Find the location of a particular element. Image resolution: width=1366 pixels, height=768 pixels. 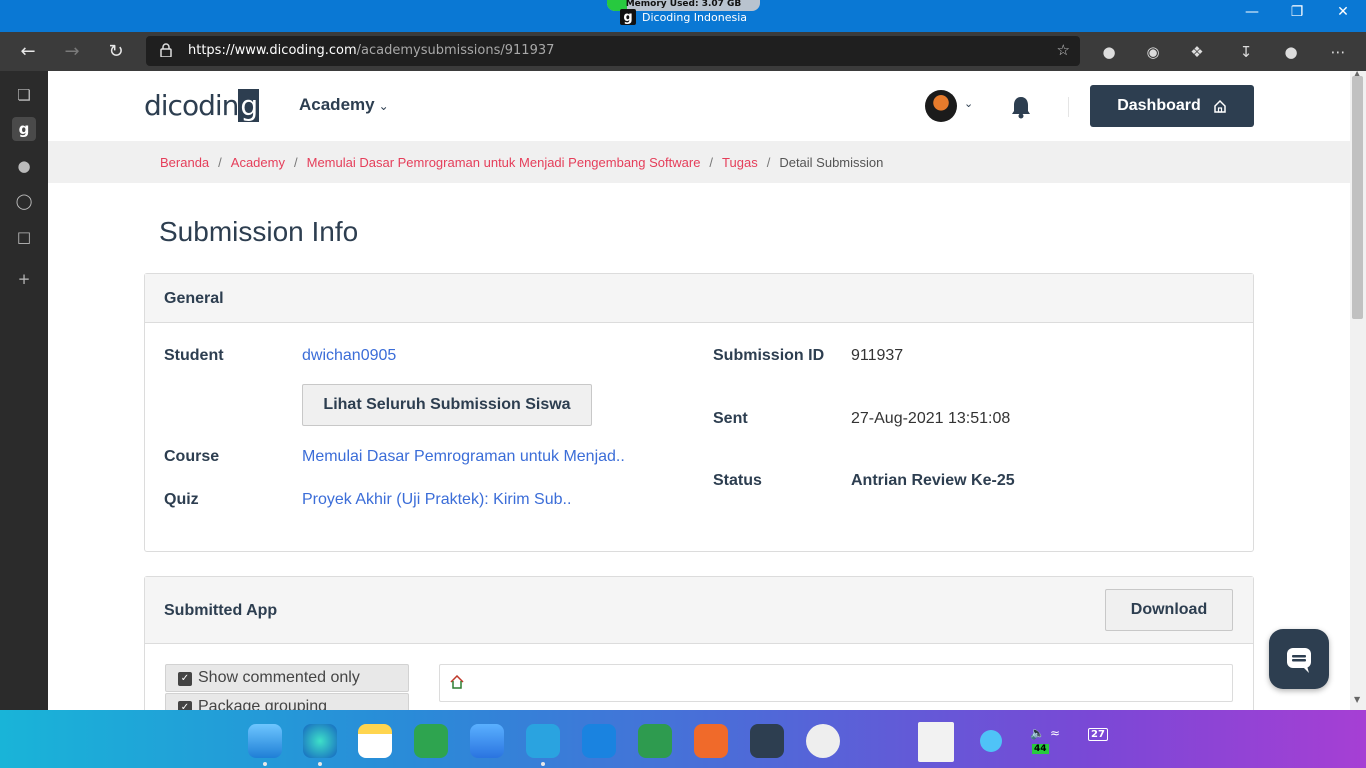

tab-actions-icon: ❏ is located at coordinates (24, 95).